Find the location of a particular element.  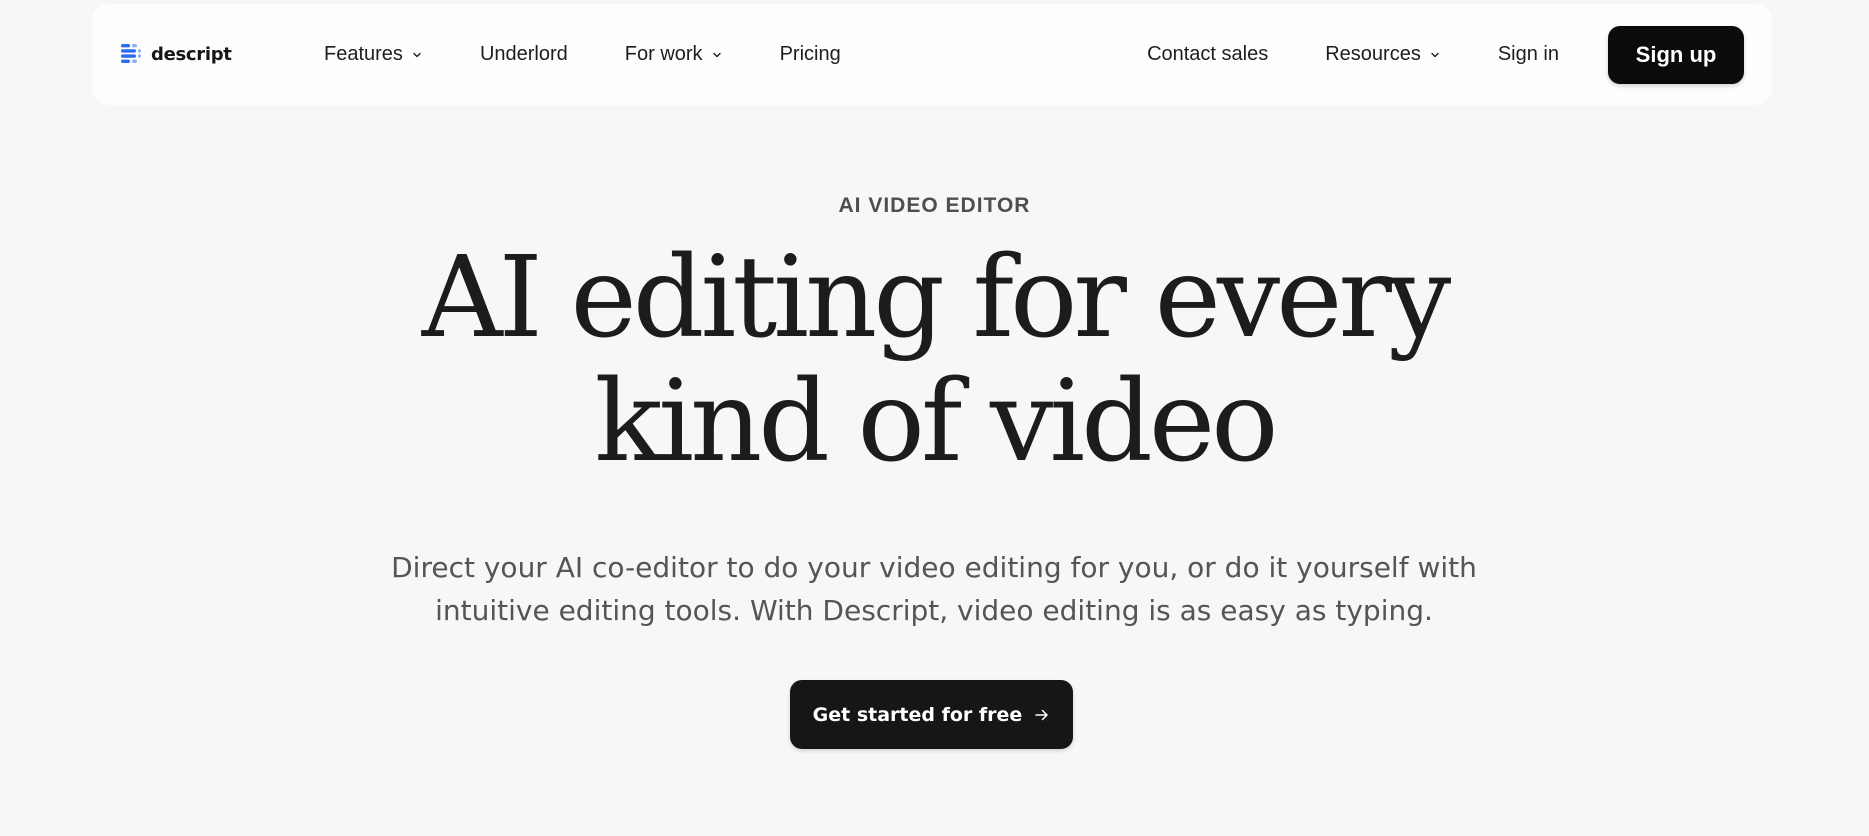

hero-headline-line-2: kind of video is located at coordinates (936, 422).